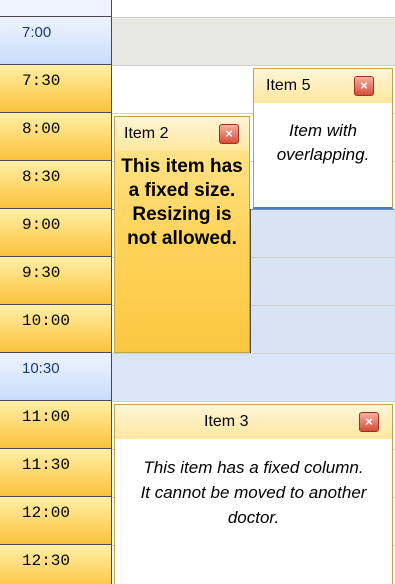  Describe the element at coordinates (56, 281) in the screenshot. I see `time-slot: 9:30` at that location.